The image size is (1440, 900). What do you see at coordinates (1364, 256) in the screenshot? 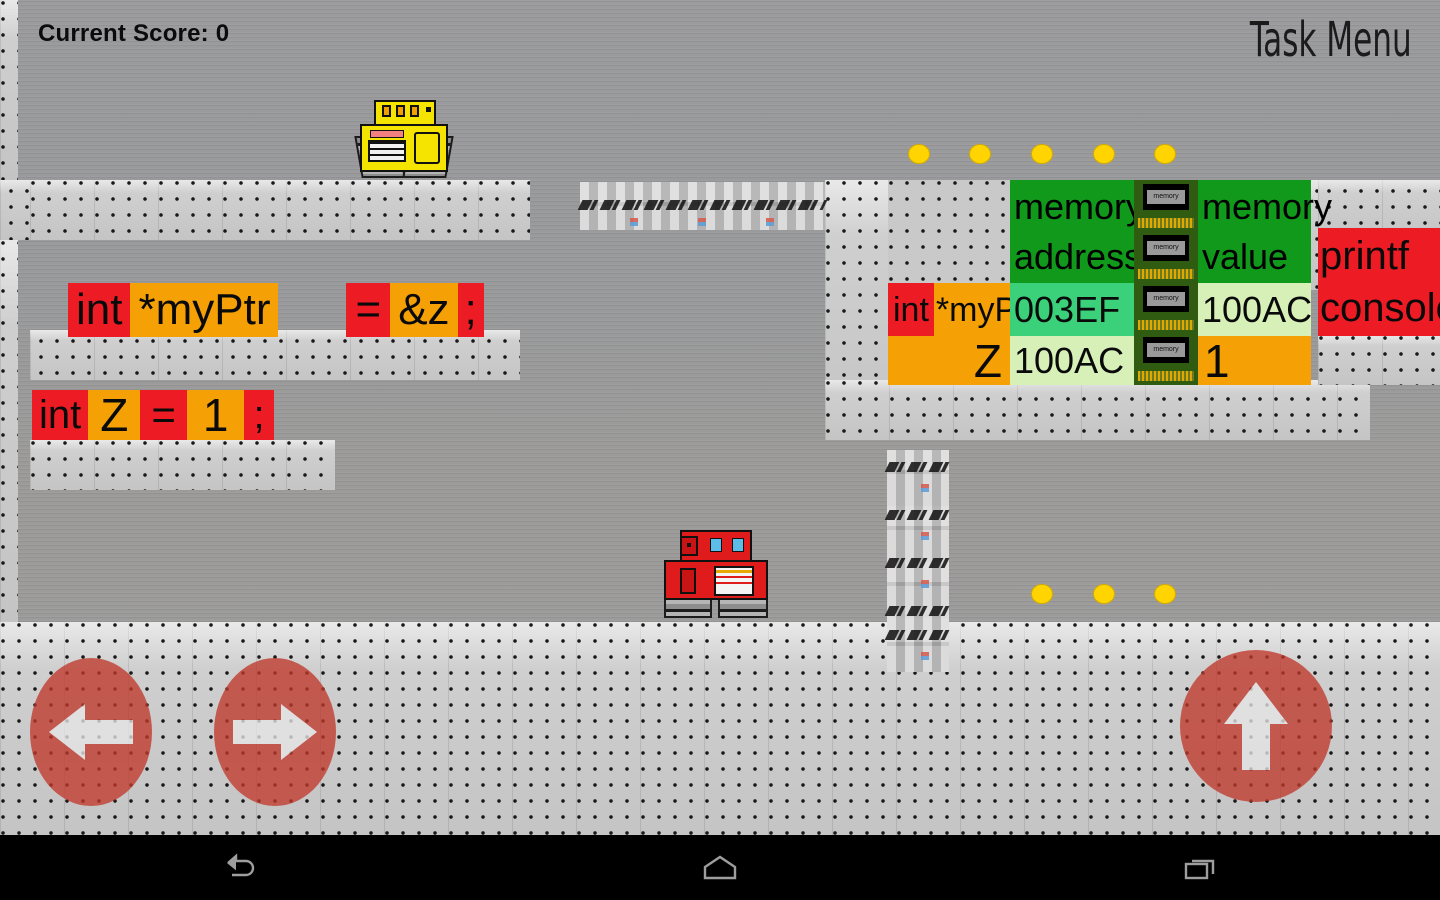
I see `printf-label: printf` at bounding box center [1364, 256].